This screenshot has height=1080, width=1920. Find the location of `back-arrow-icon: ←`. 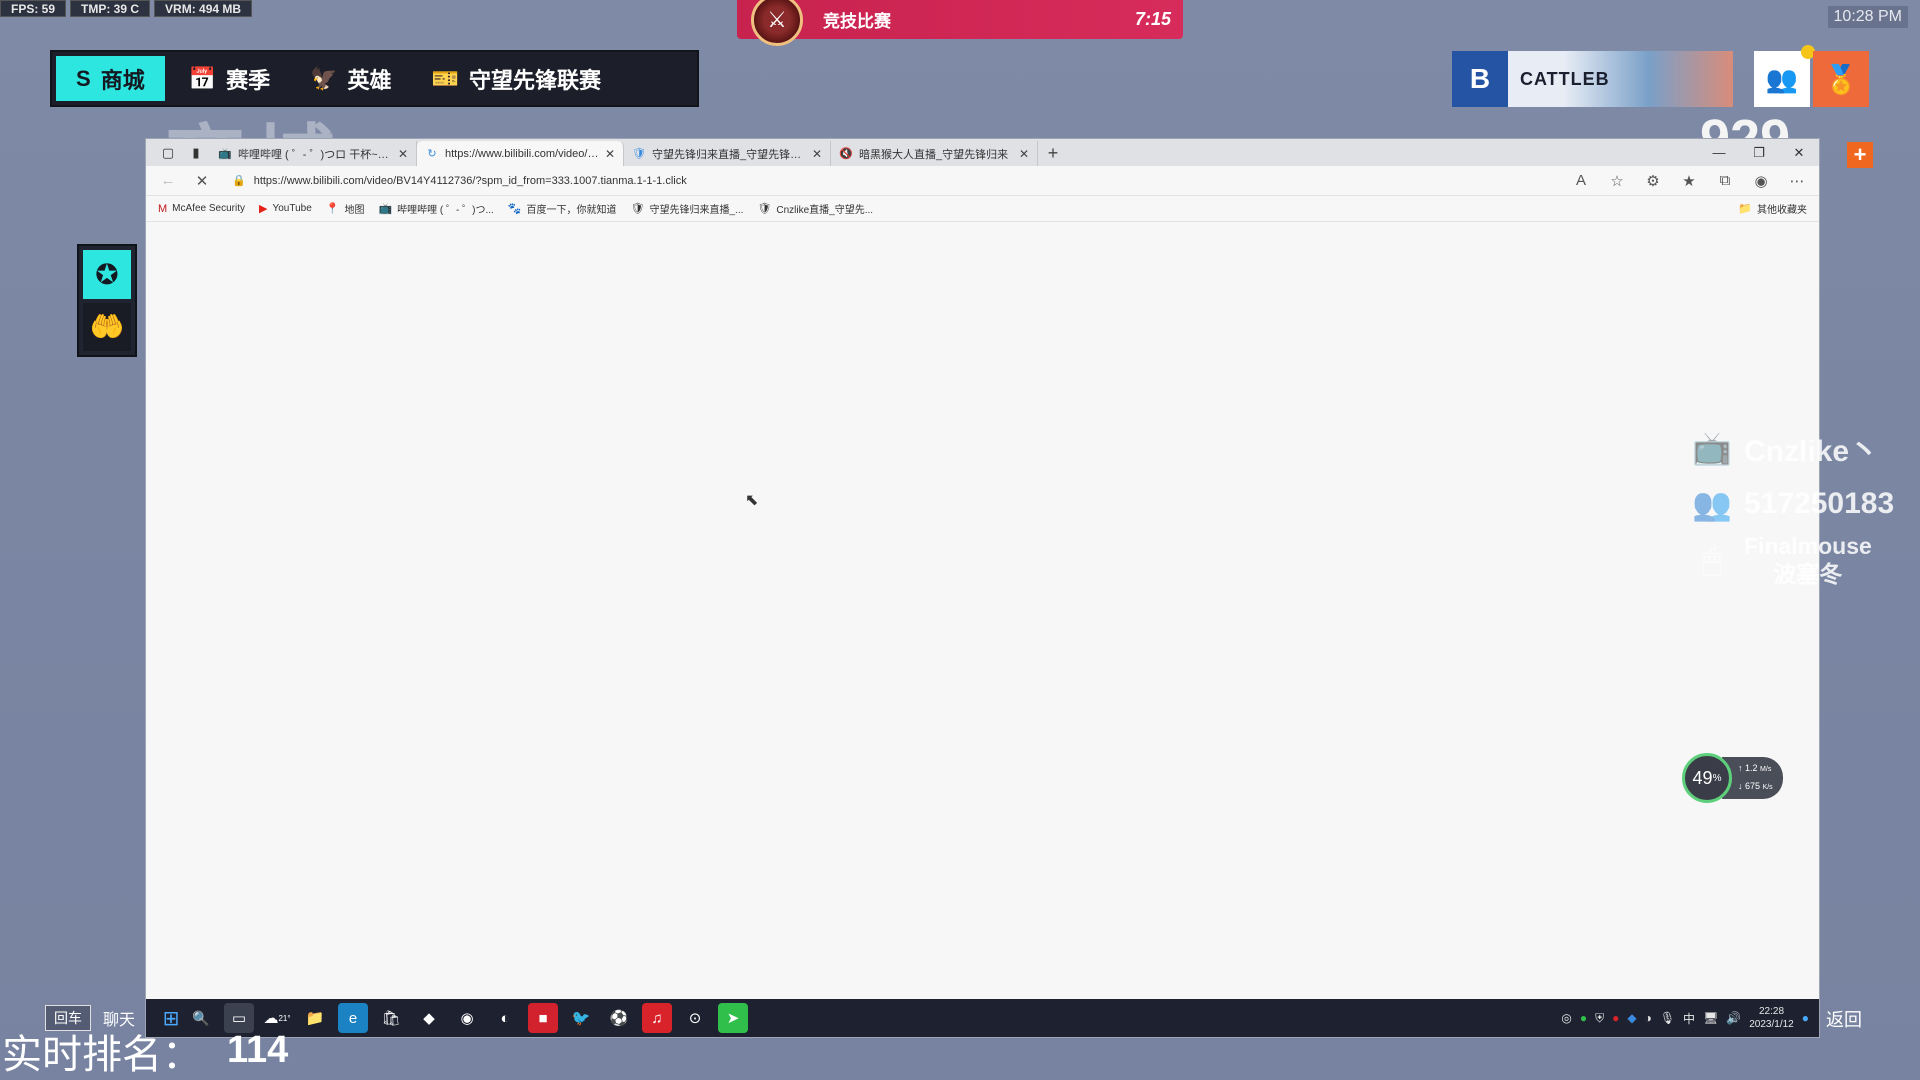

back-arrow-icon: ← is located at coordinates (168, 181).